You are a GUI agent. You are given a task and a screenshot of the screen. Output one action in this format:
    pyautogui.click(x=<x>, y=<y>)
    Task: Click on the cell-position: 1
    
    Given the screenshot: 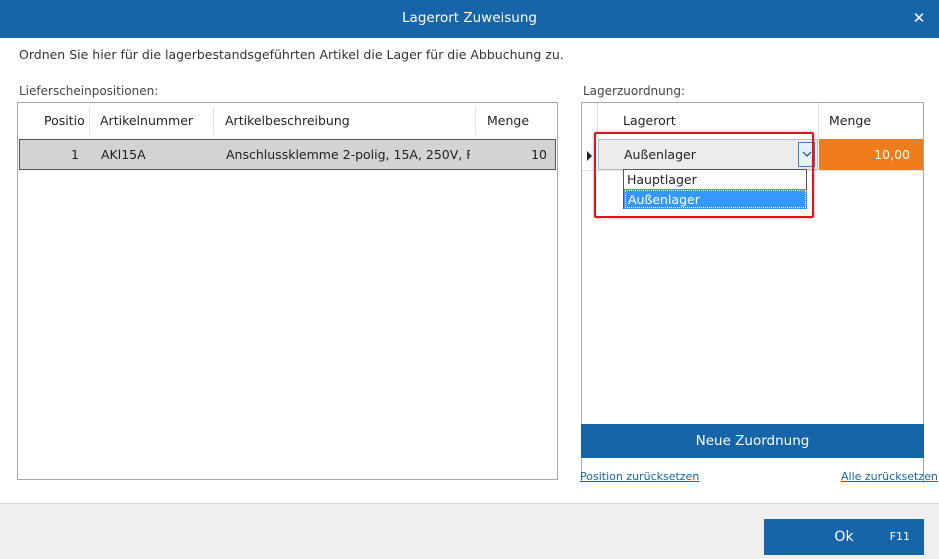 What is the action you would take?
    pyautogui.click(x=75, y=154)
    